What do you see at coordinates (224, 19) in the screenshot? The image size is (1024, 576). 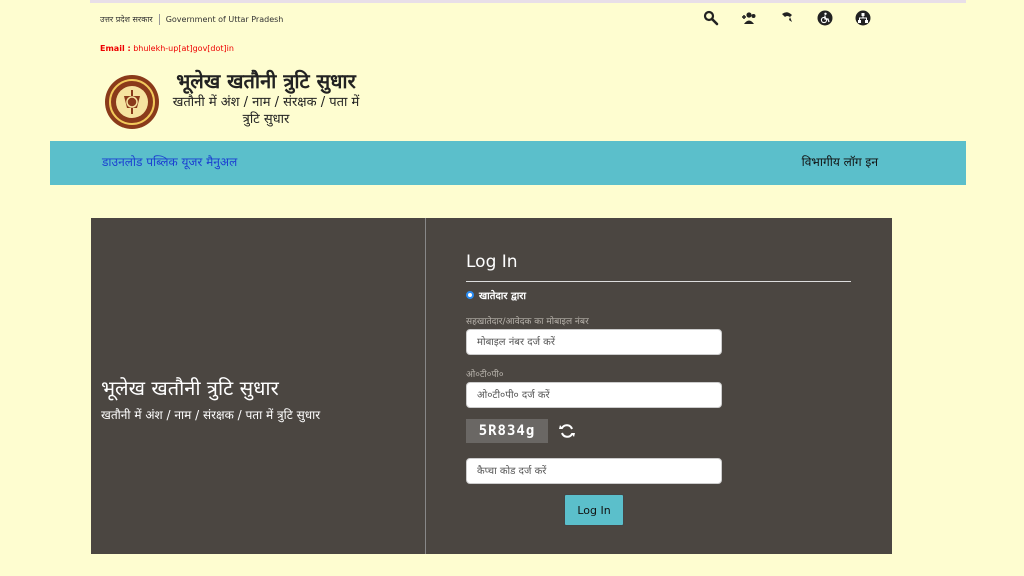 I see `gov-name-english: Government of Uttar Pradesh` at bounding box center [224, 19].